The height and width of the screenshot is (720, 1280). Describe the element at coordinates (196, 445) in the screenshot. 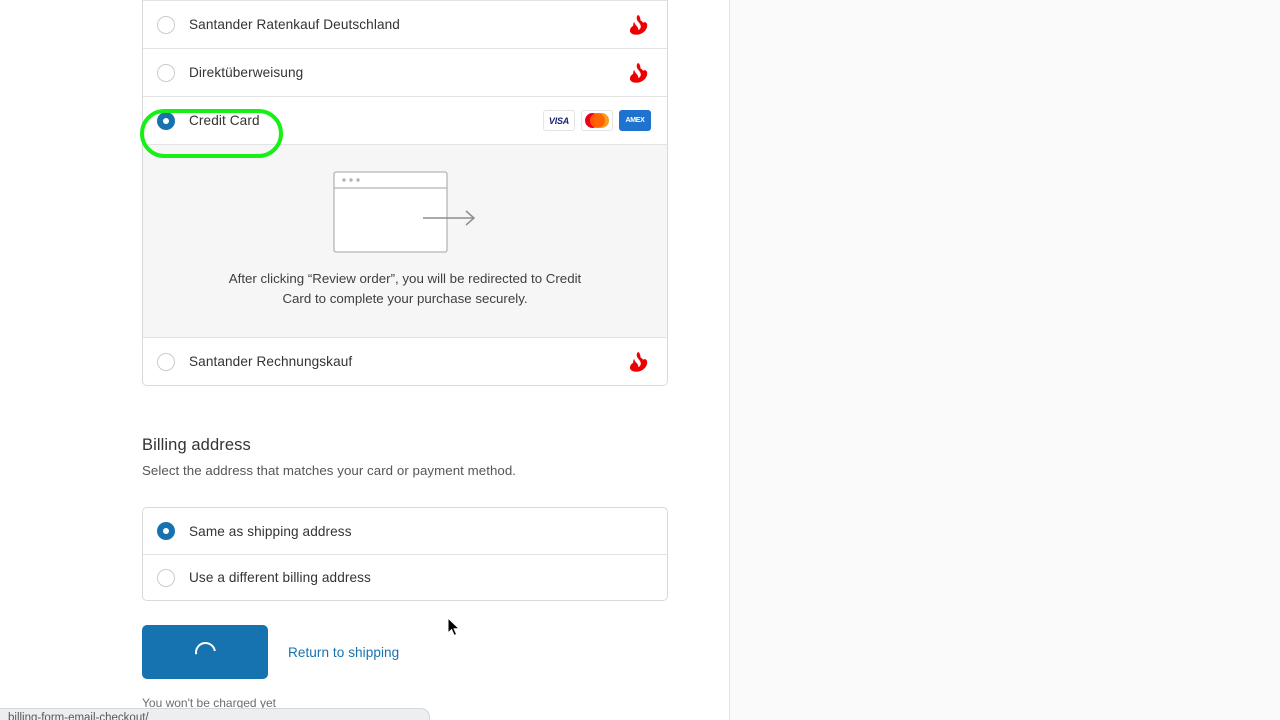

I see `billing-address-heading: Billing address` at that location.